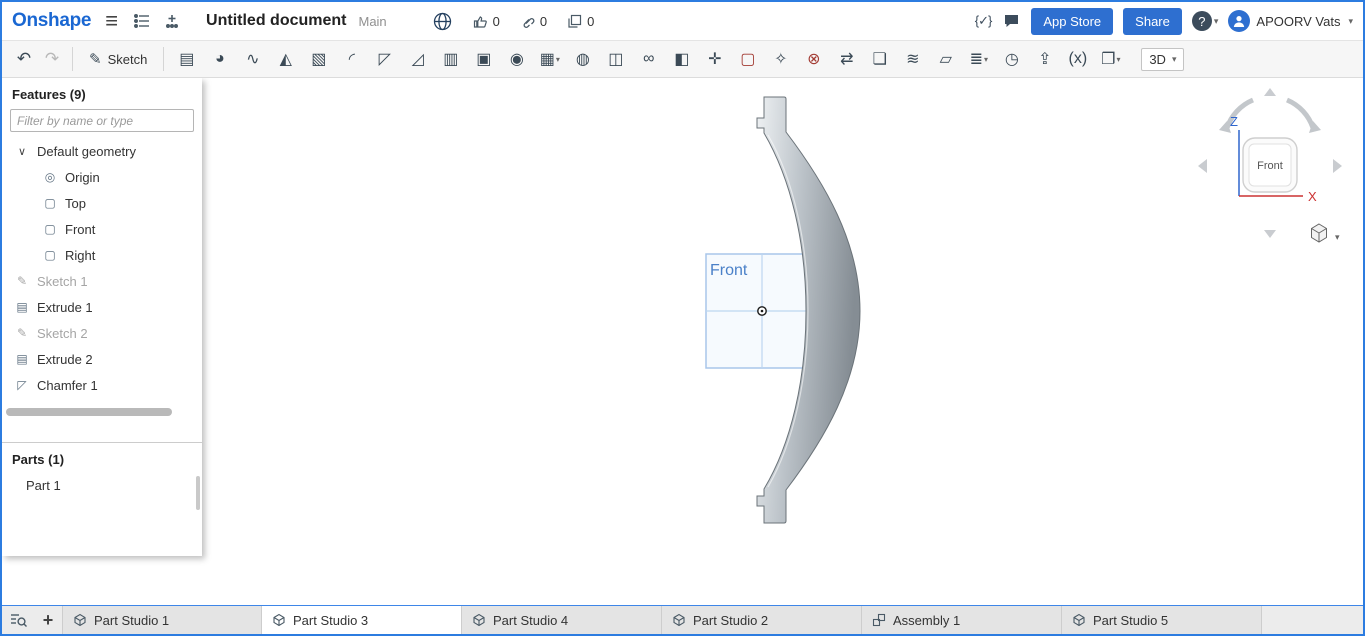 Image resolution: width=1365 pixels, height=636 pixels. I want to click on helix-button: ◷, so click(1011, 59).